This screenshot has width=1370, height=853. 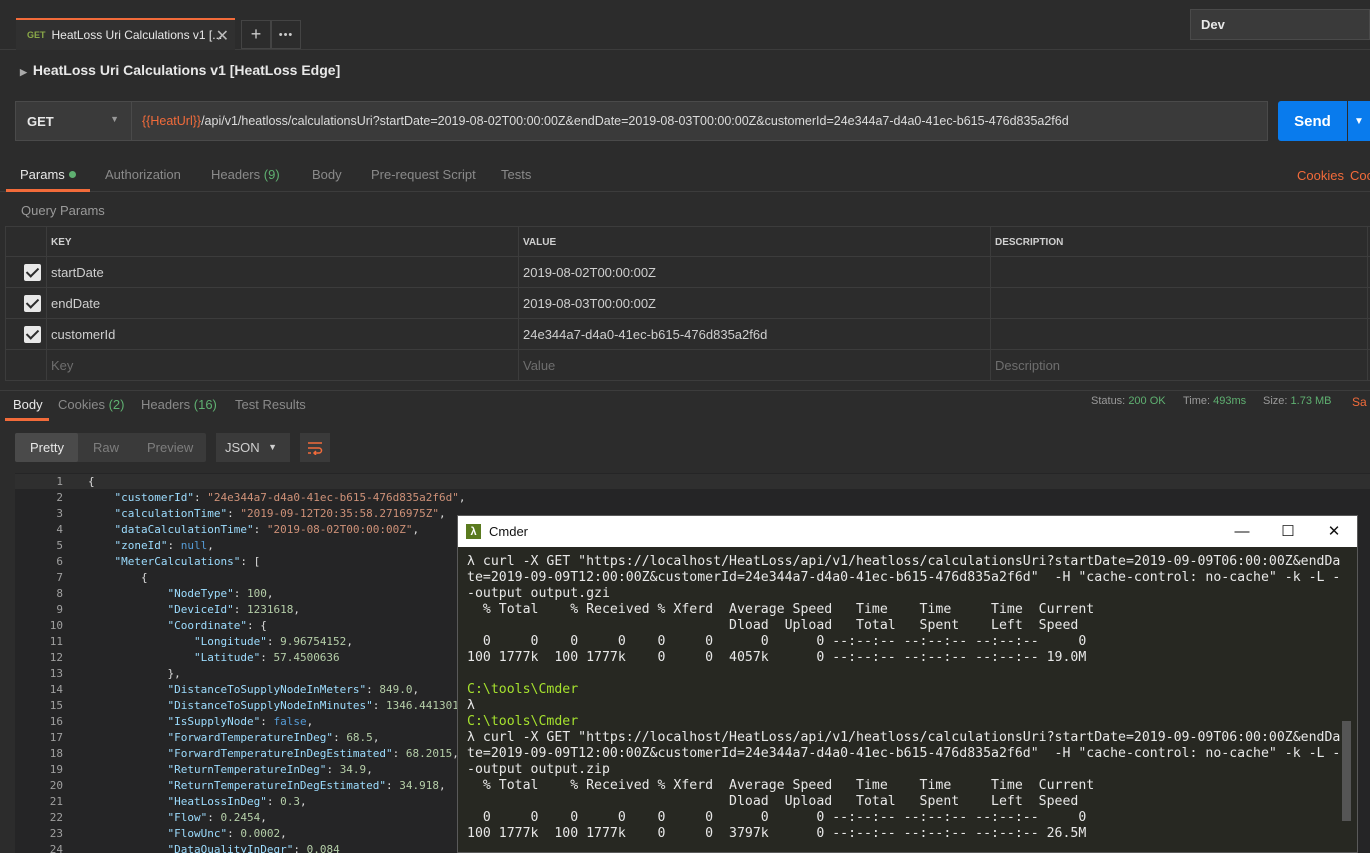 I want to click on tab-body: Body, so click(x=327, y=174).